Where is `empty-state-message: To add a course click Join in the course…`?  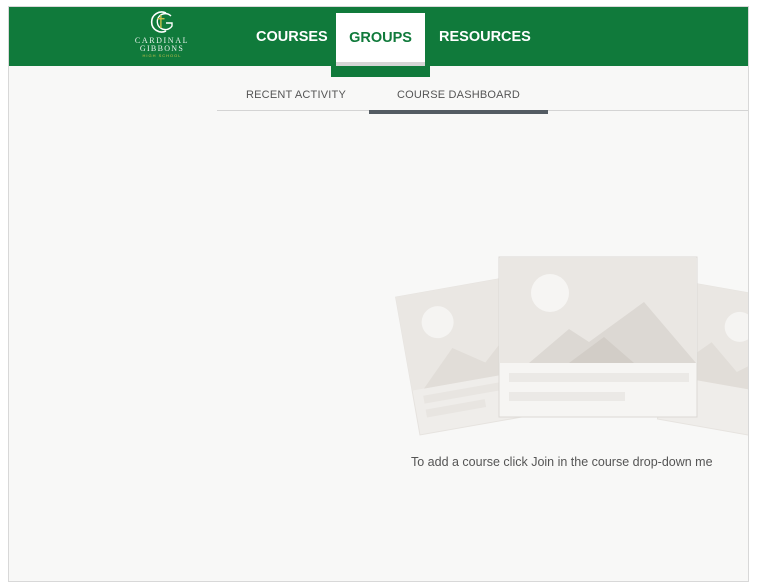
empty-state-message: To add a course click Join in the course… is located at coordinates (562, 462).